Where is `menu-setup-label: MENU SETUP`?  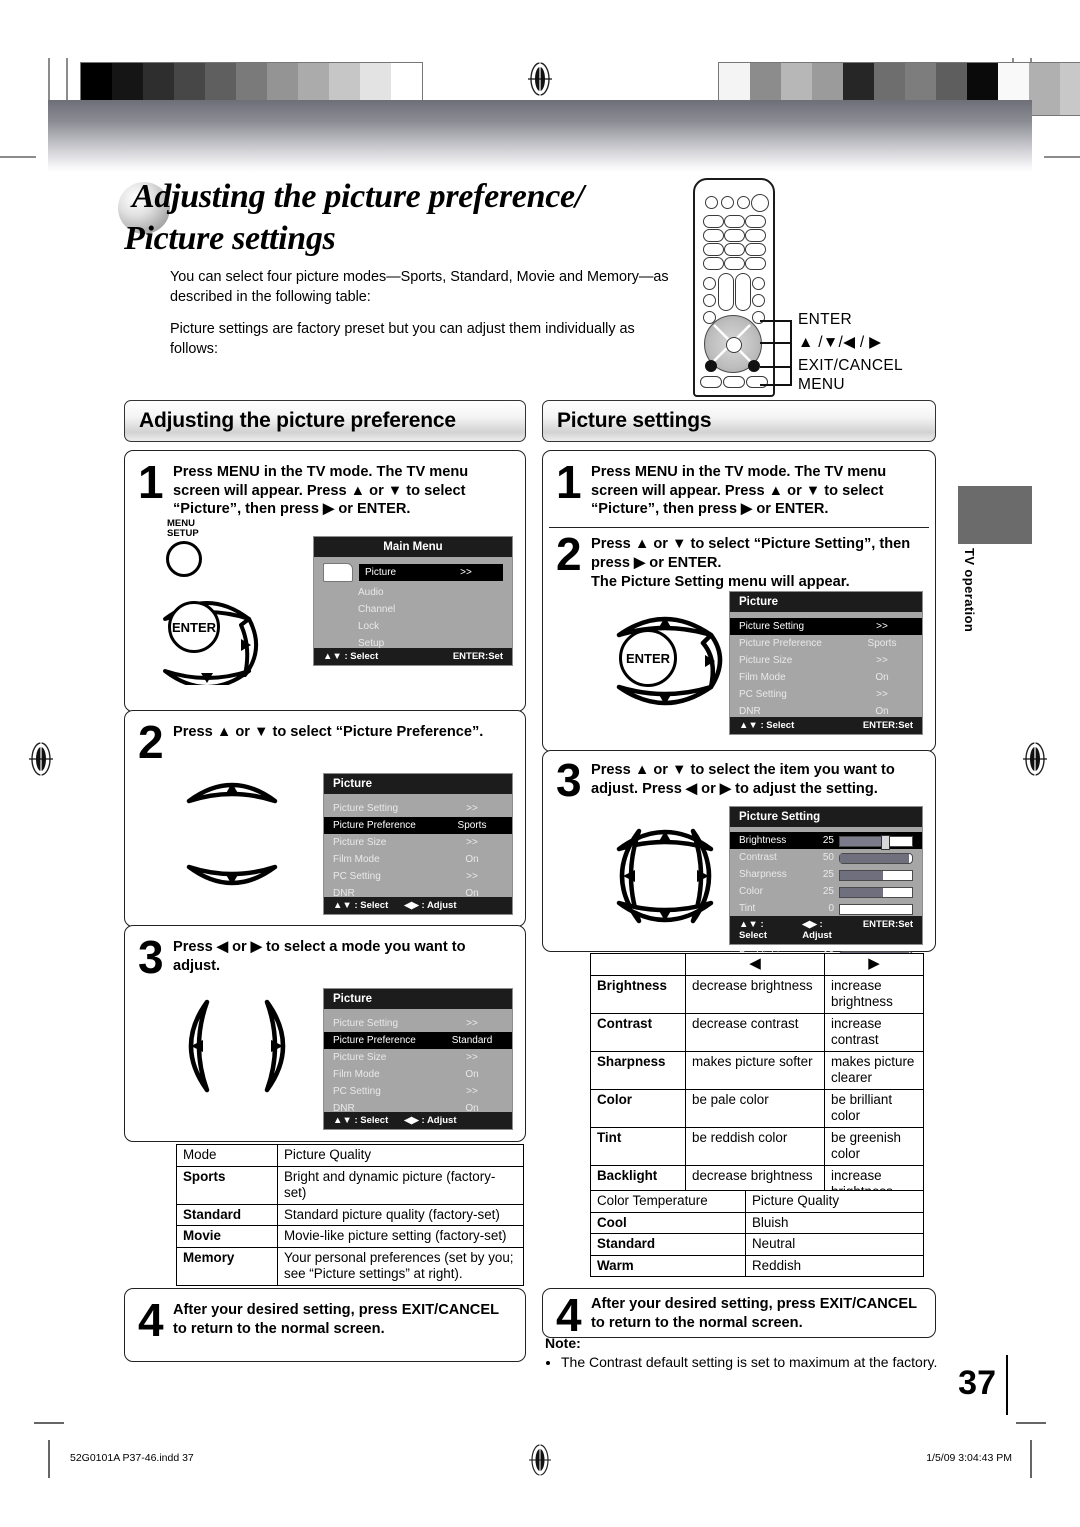
menu-setup-label: MENU SETUP is located at coordinates (183, 528).